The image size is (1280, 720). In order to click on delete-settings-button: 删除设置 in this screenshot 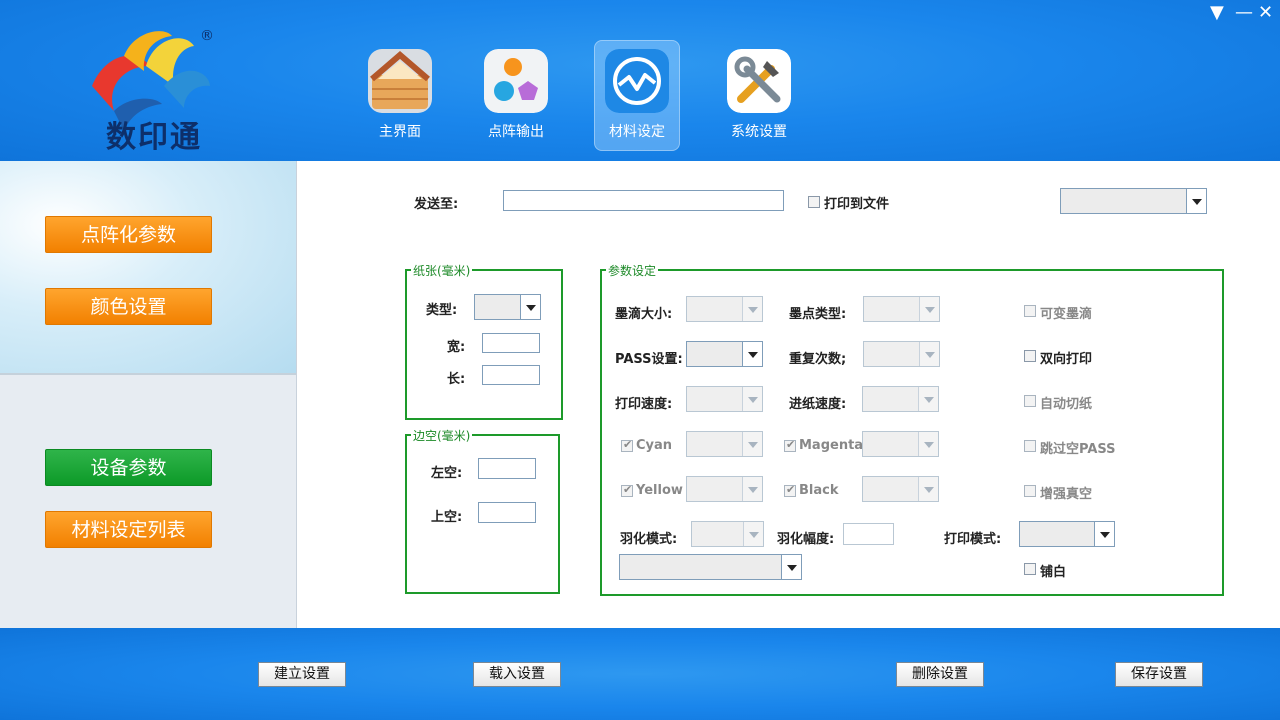, I will do `click(940, 674)`.